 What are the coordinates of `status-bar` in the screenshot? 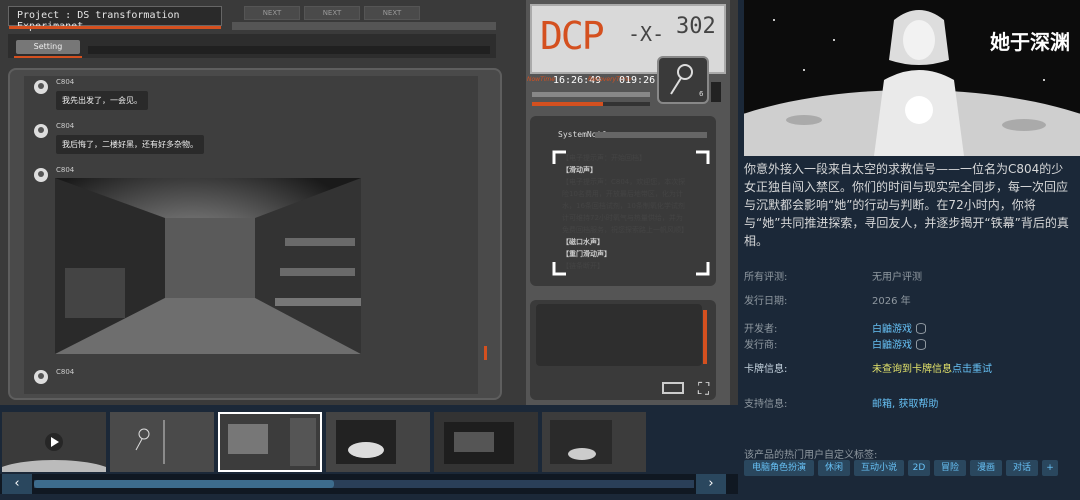 It's located at (591, 94).